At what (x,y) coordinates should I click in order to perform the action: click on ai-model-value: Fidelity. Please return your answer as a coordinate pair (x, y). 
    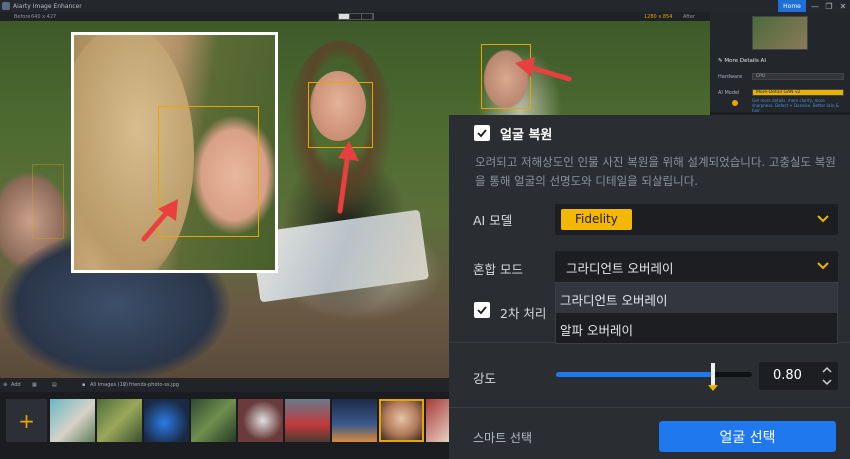
    Looking at the image, I should click on (596, 219).